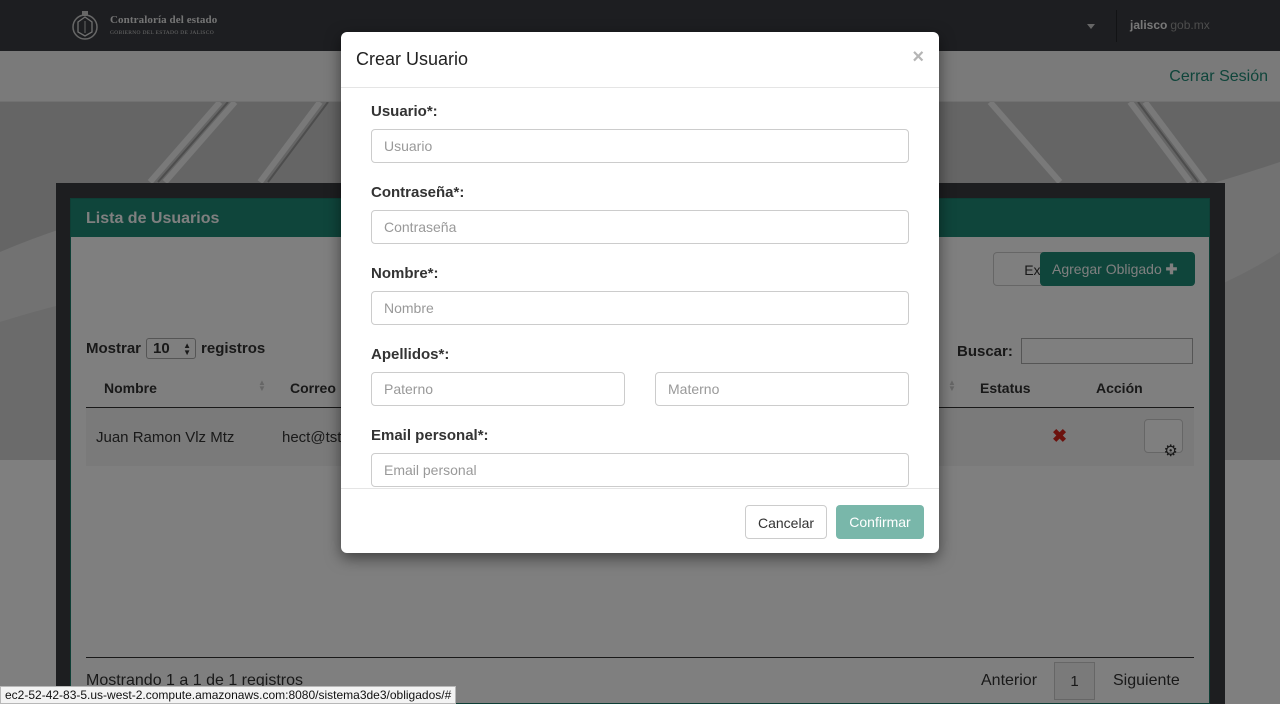 This screenshot has height=704, width=1280. What do you see at coordinates (498, 389) in the screenshot?
I see `apellido-paterno-input: Paterno` at bounding box center [498, 389].